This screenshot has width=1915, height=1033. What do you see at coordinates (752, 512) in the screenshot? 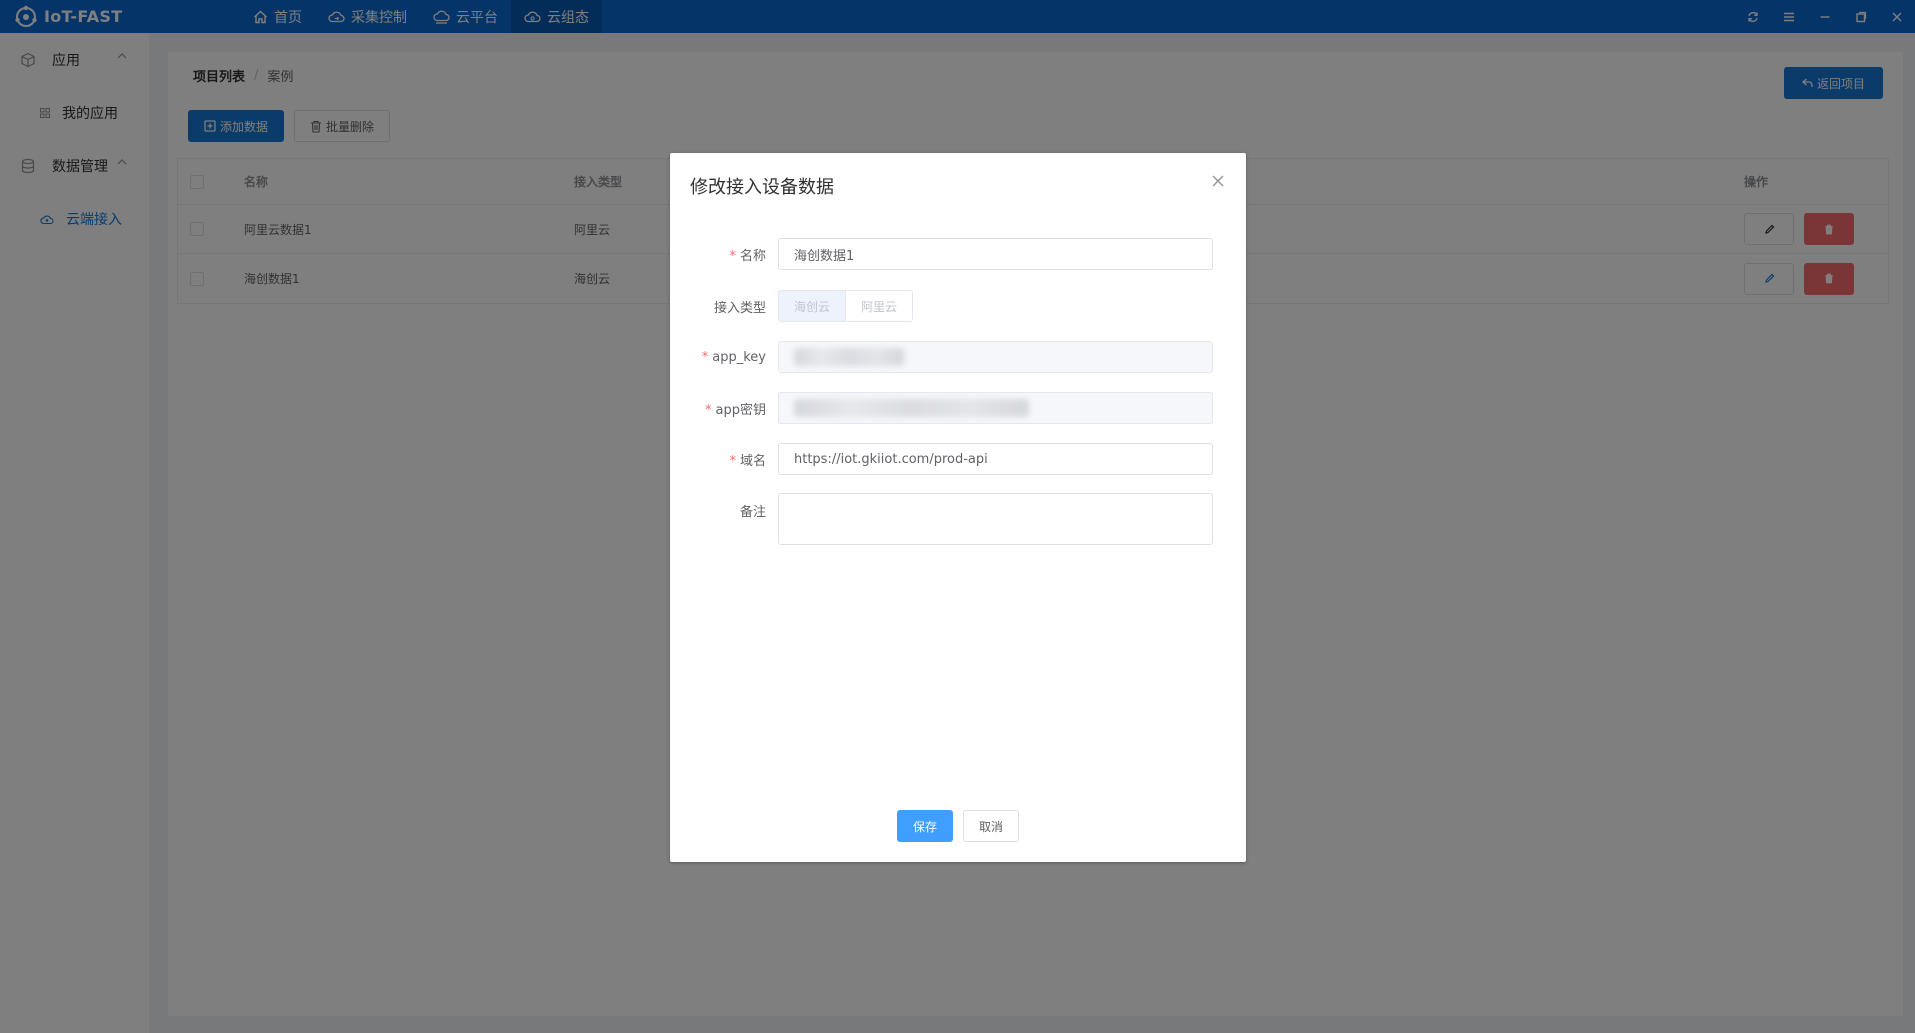
I see `remark-label: 备注` at bounding box center [752, 512].